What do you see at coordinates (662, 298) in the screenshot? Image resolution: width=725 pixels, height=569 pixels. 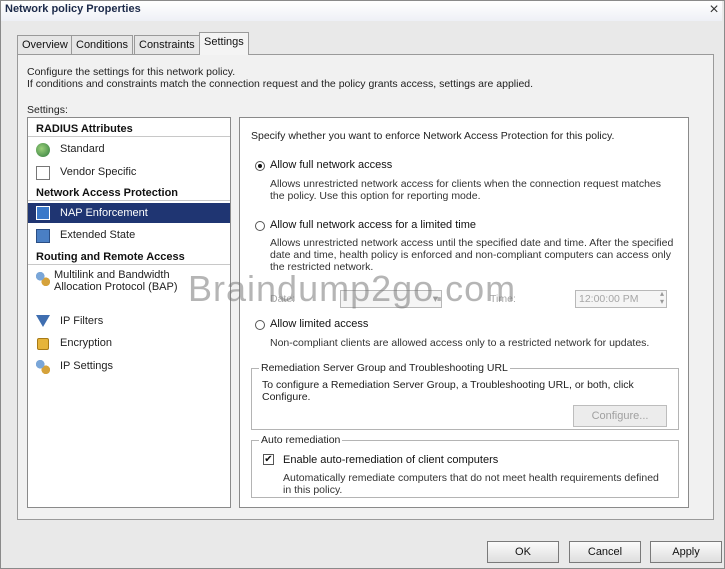 I see `spinner-icon: ▴ ▾` at bounding box center [662, 298].